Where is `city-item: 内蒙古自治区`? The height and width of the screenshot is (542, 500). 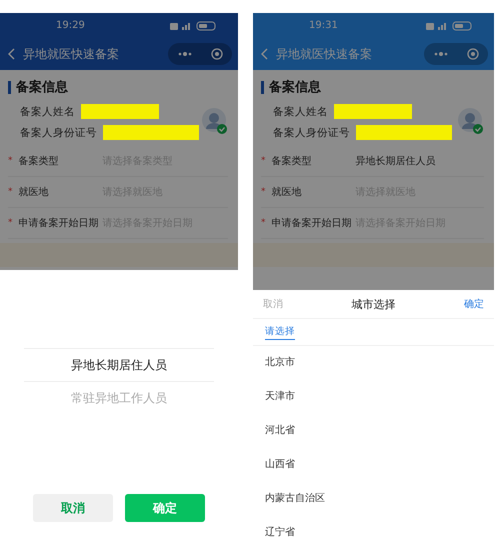 city-item: 内蒙古自治区 is located at coordinates (373, 499).